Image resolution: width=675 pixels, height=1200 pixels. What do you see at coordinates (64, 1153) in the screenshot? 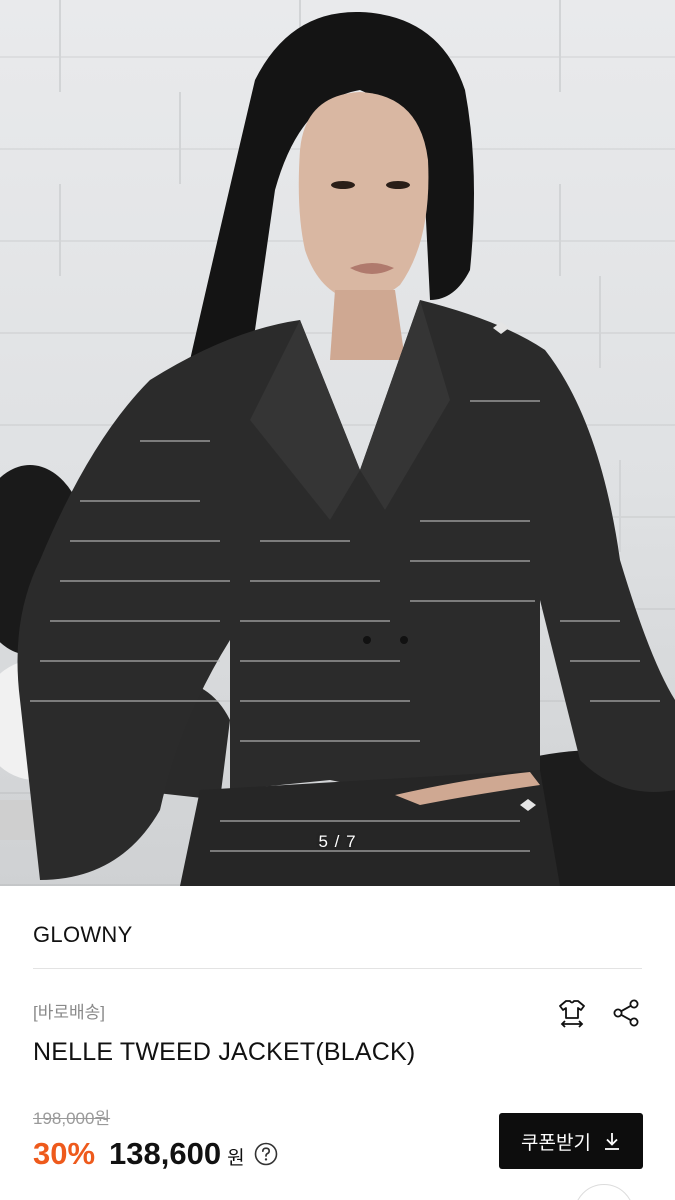
I see `discount-rate: 30%` at bounding box center [64, 1153].